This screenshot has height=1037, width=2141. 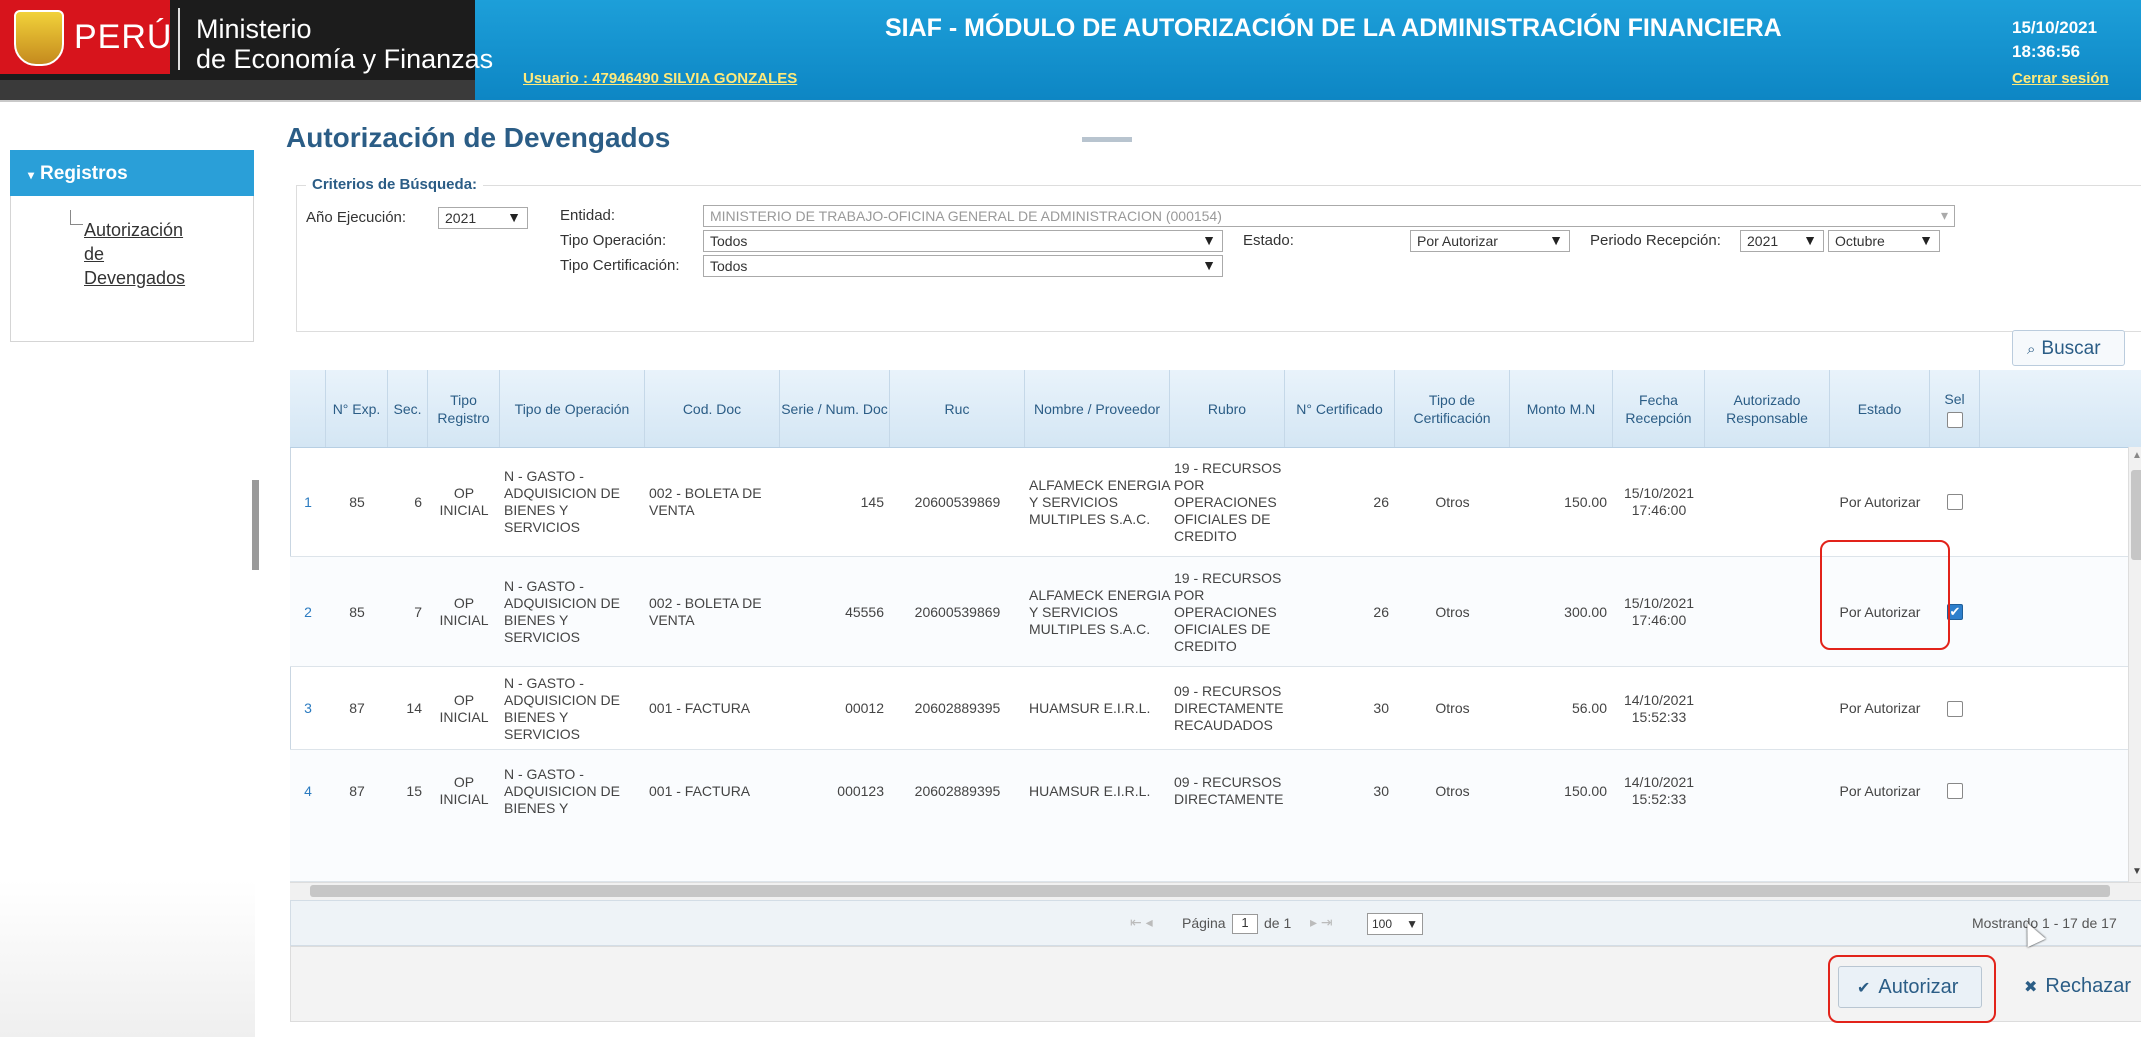 I want to click on first-page-icon: ⇤ ◂, so click(x=1141, y=922).